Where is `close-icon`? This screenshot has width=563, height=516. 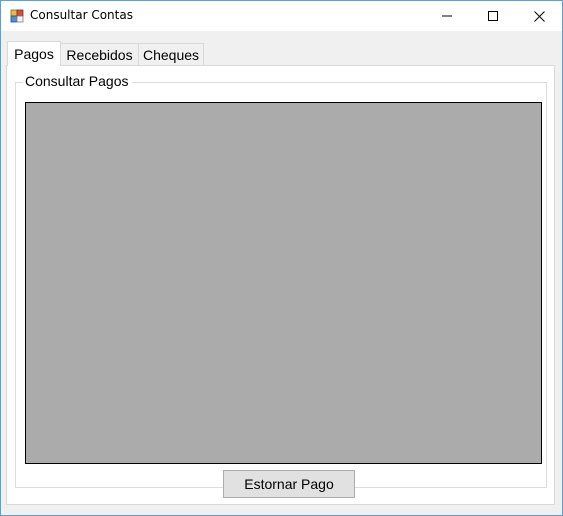 close-icon is located at coordinates (539, 16).